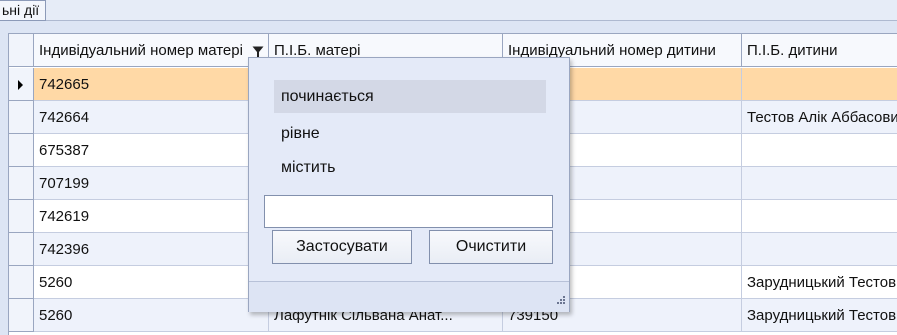 This screenshot has width=897, height=335. What do you see at coordinates (408, 211) in the screenshot?
I see `filter-value-input` at bounding box center [408, 211].